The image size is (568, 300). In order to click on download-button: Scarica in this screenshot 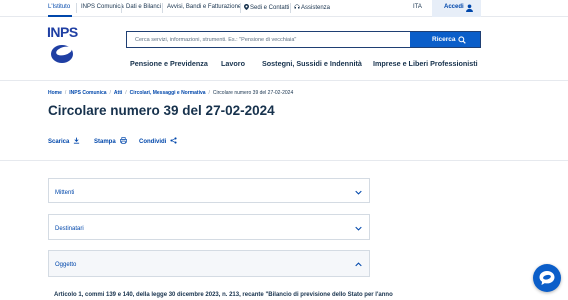, I will do `click(64, 141)`.